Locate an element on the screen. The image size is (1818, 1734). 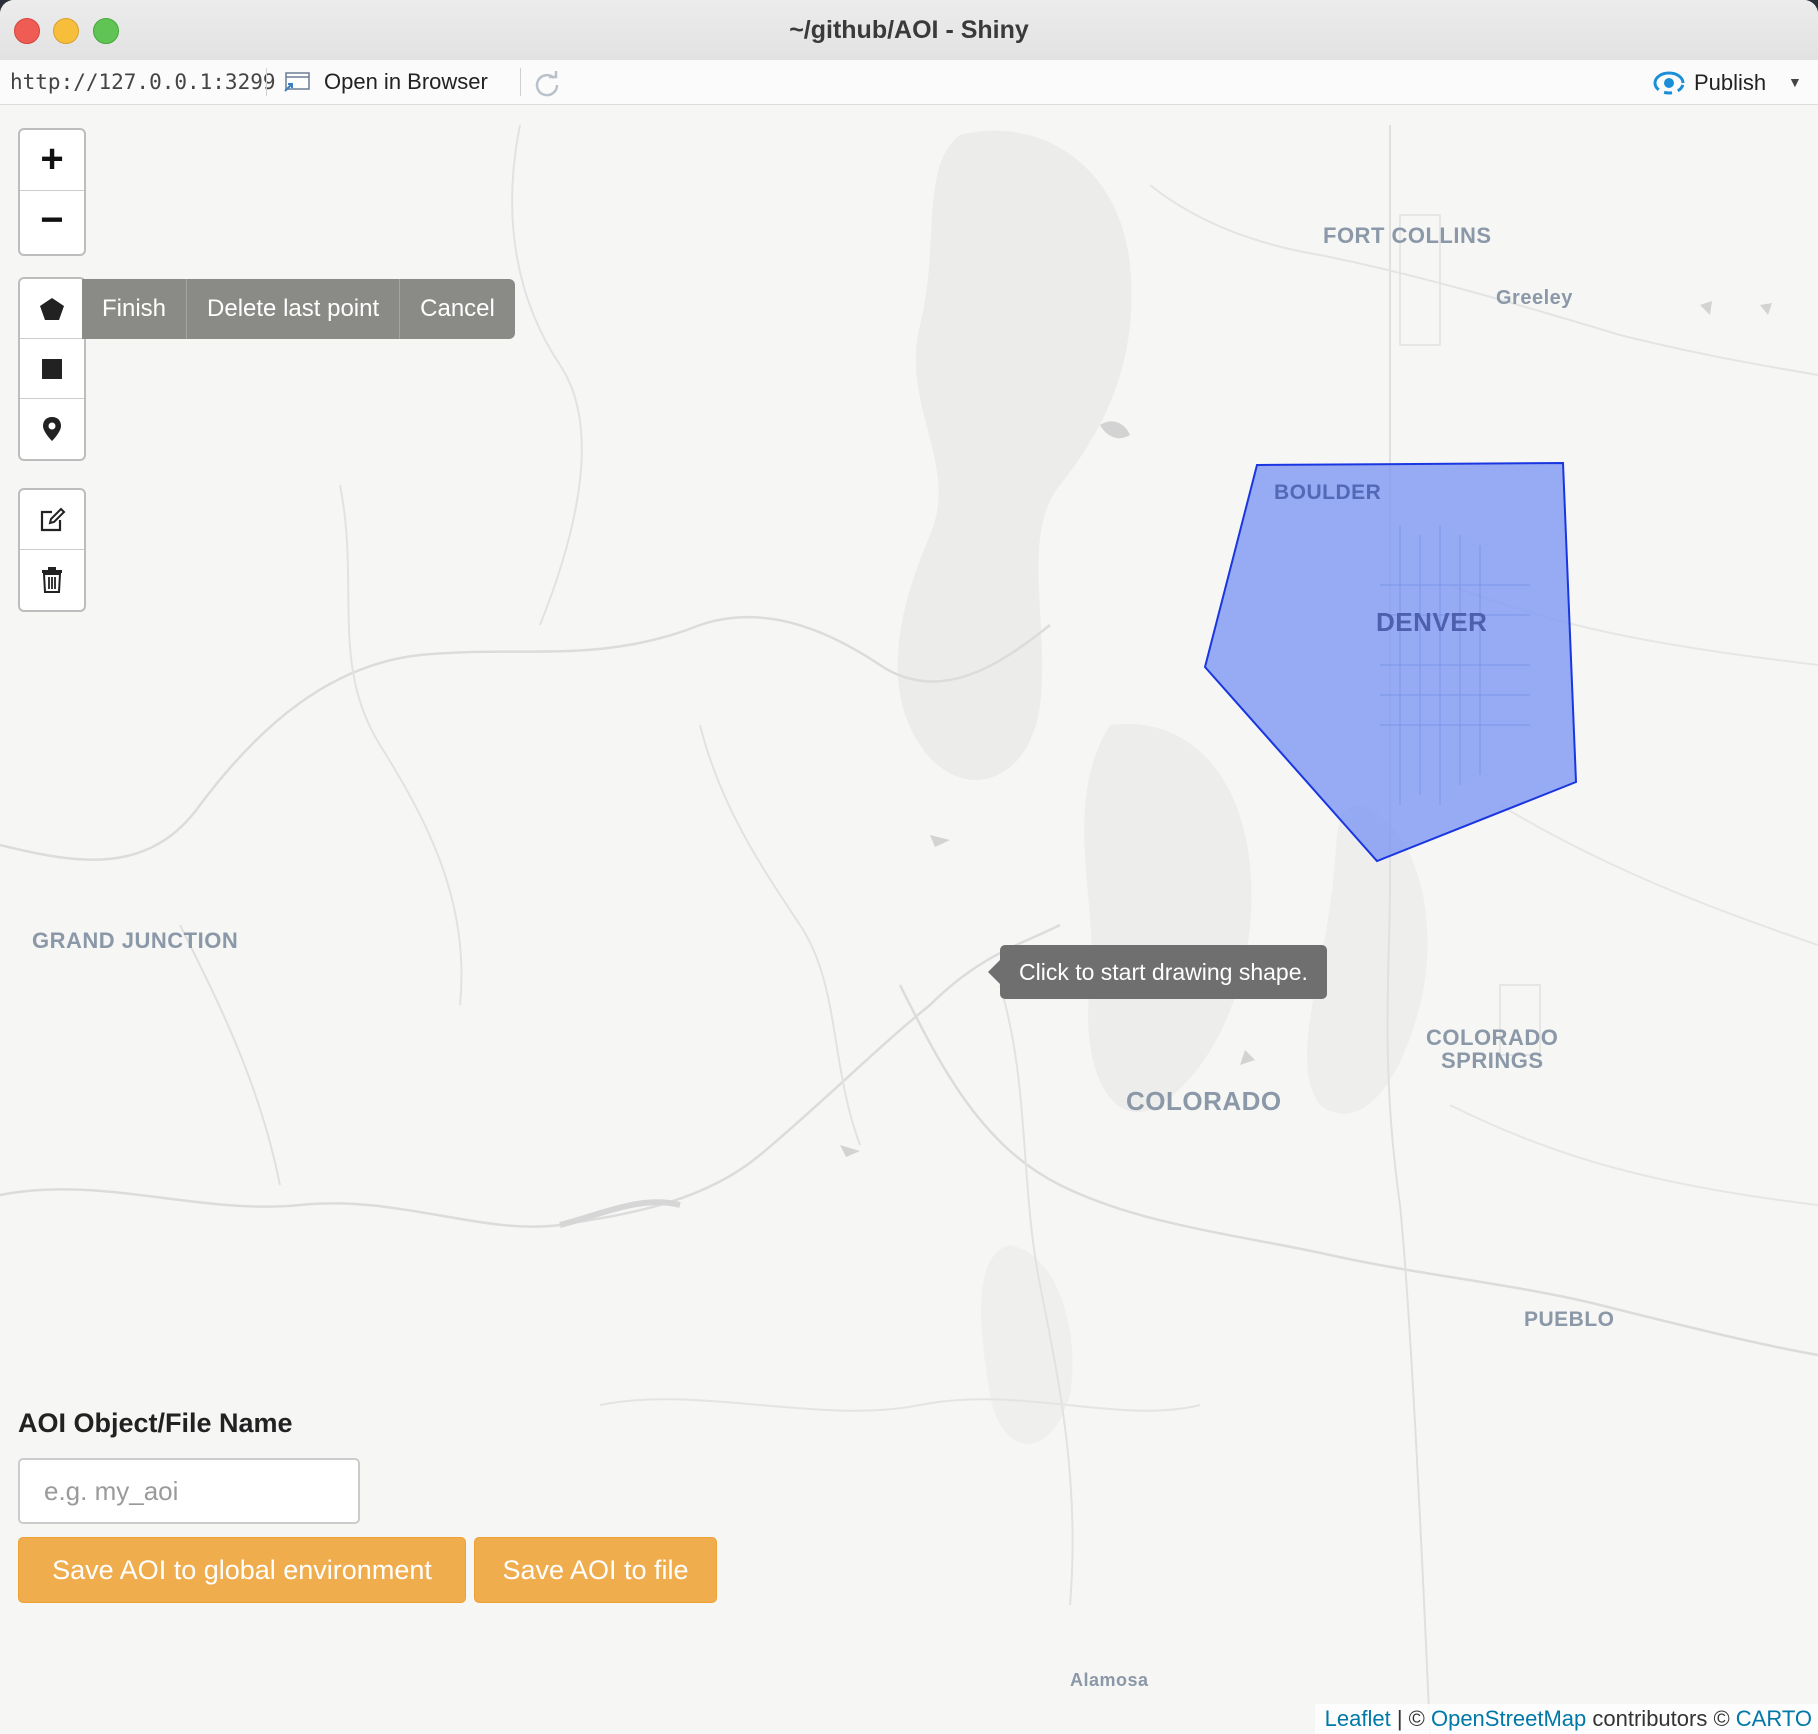
leaflet-link: Leaflet is located at coordinates (1358, 1718).